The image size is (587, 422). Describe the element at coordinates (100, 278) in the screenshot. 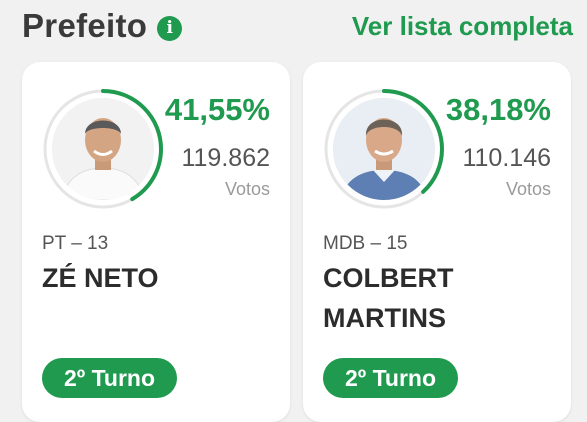

I see `candidate-name: ZÉ NETO` at that location.